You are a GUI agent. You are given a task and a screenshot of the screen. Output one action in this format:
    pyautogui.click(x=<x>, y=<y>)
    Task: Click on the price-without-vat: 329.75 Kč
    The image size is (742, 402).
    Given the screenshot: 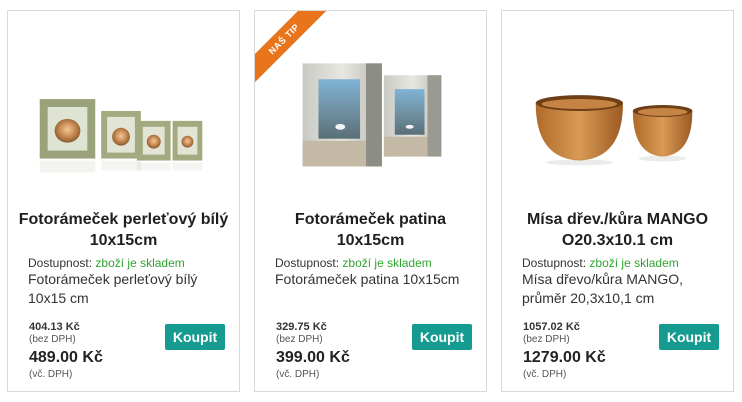 What is the action you would take?
    pyautogui.click(x=301, y=327)
    